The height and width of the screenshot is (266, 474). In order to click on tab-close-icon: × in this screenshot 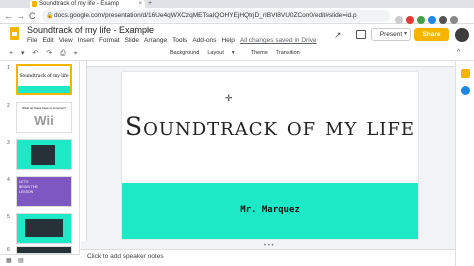, I will do `click(140, 4)`.